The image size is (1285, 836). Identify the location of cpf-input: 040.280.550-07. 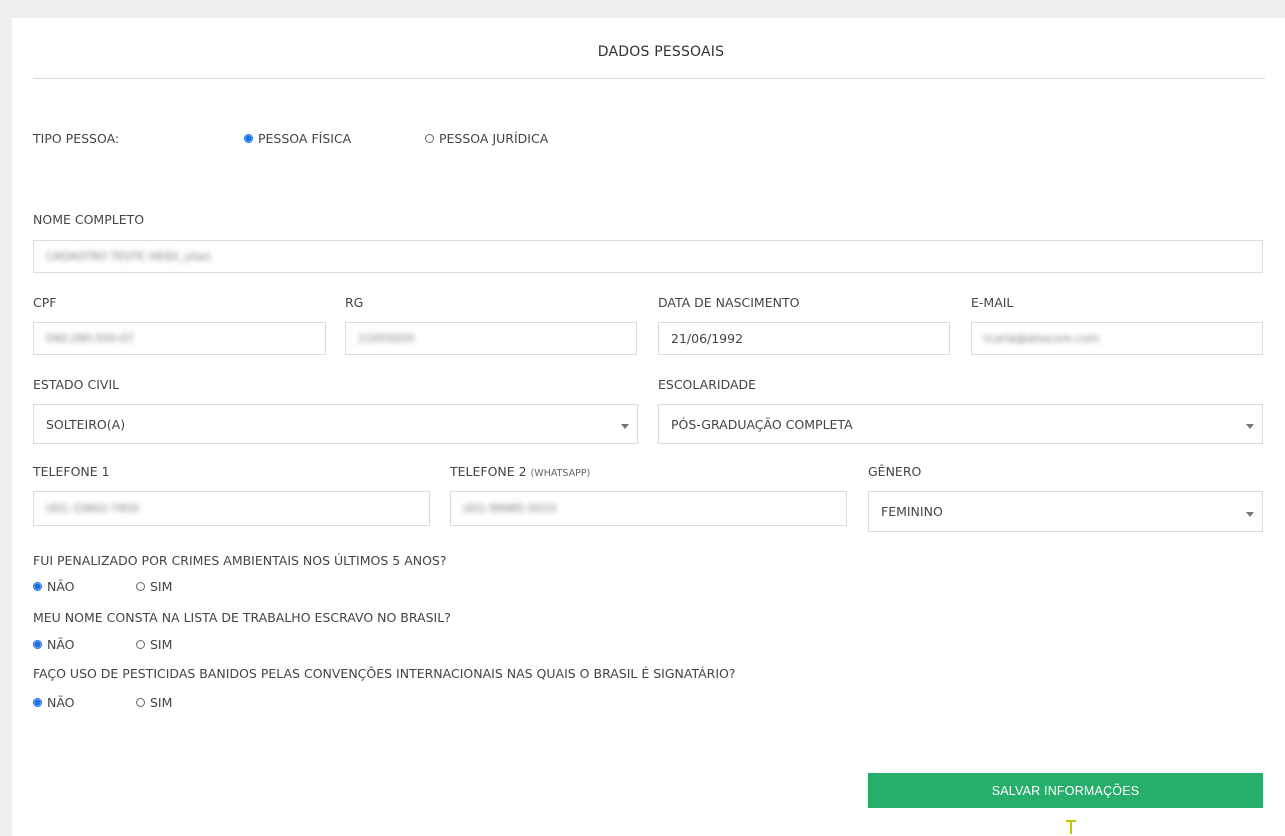
(179, 338).